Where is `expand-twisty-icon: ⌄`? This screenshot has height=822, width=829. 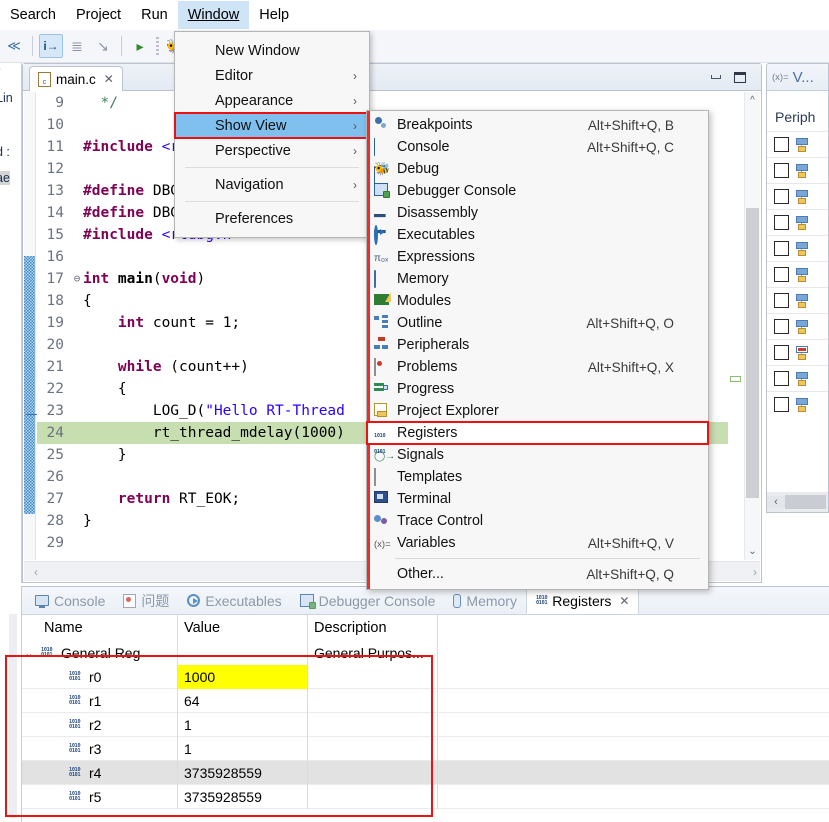
expand-twisty-icon: ⌄ is located at coordinates (29, 653).